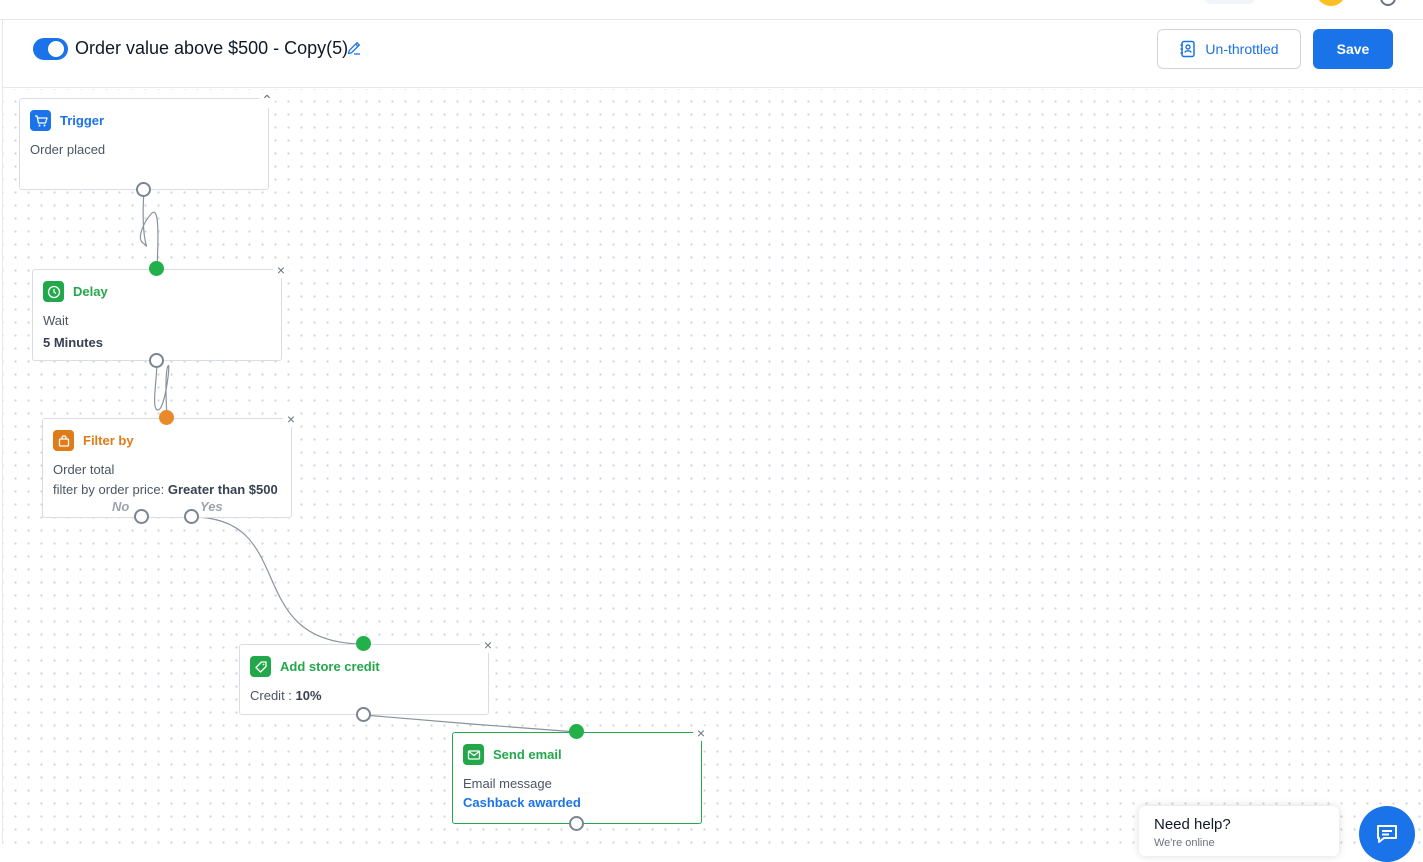 This screenshot has height=862, width=1423. Describe the element at coordinates (144, 144) in the screenshot. I see `trigger-node: Trigger Order placed` at that location.